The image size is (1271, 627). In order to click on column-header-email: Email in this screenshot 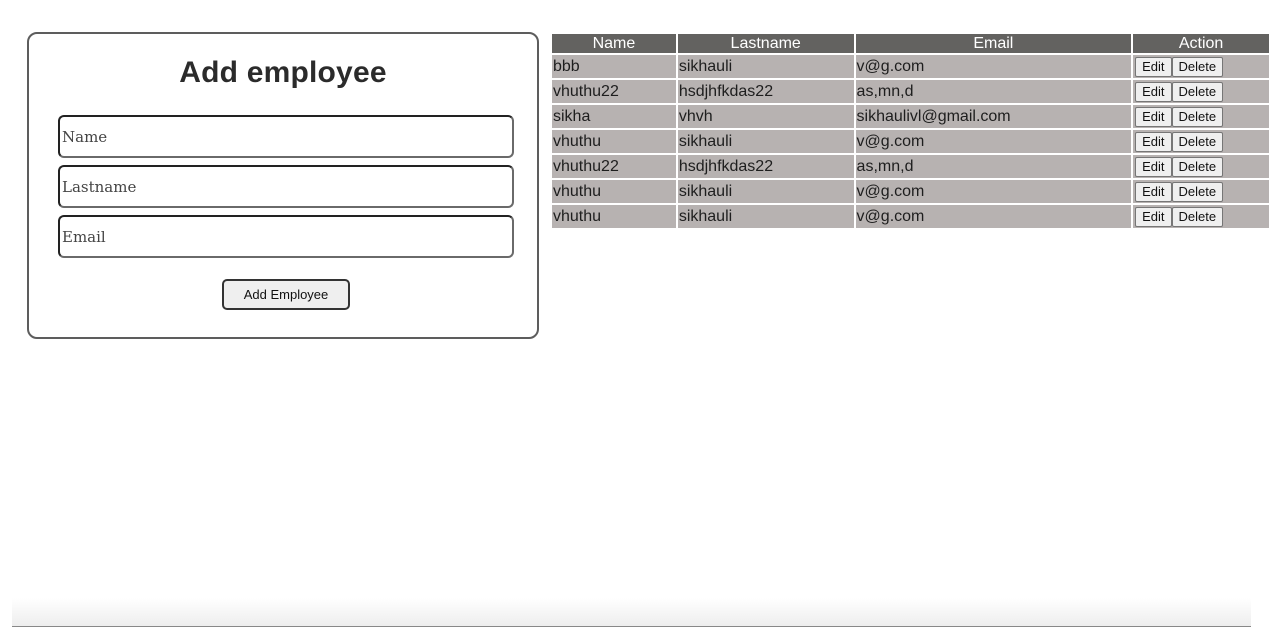, I will do `click(993, 43)`.